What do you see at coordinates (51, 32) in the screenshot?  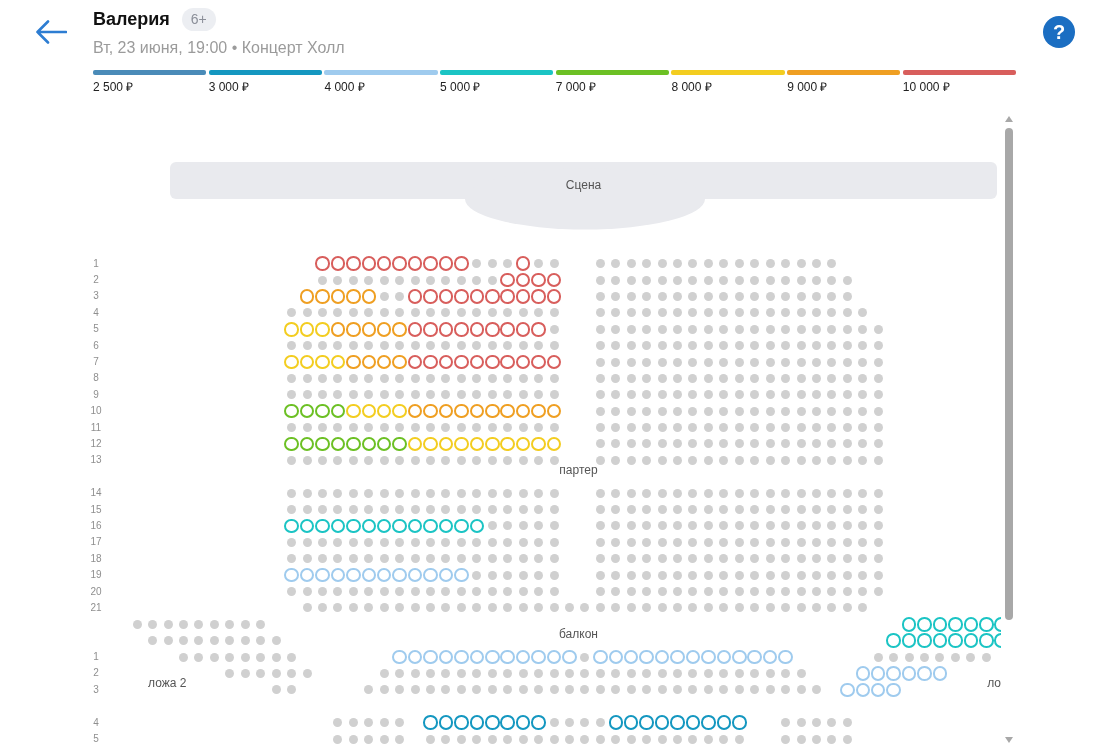 I see `back-button` at bounding box center [51, 32].